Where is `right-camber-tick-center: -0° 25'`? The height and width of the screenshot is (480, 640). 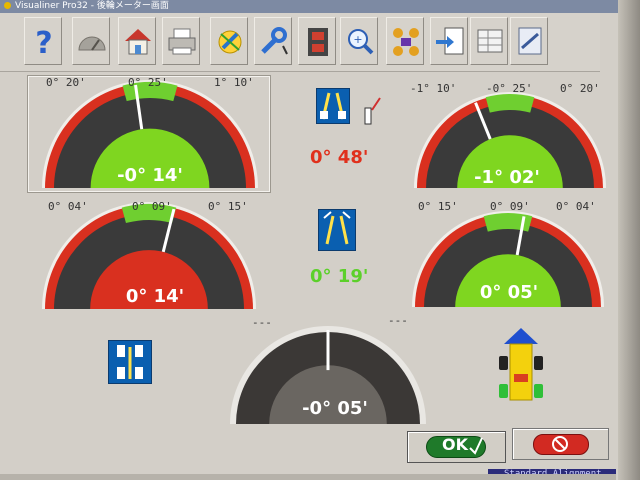 right-camber-tick-center: -0° 25' is located at coordinates (509, 88).